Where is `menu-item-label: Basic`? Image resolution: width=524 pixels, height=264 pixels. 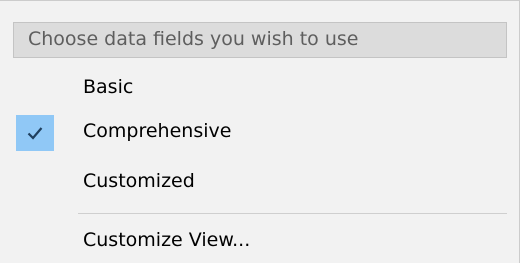
menu-item-label: Basic is located at coordinates (108, 87).